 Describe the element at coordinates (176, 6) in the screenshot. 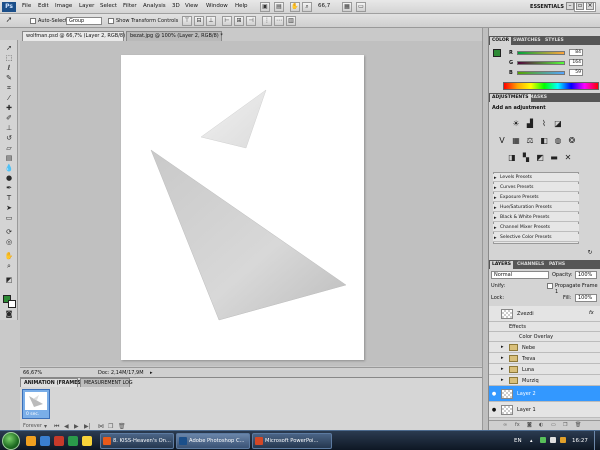

I see `menu-3d: 3D` at that location.